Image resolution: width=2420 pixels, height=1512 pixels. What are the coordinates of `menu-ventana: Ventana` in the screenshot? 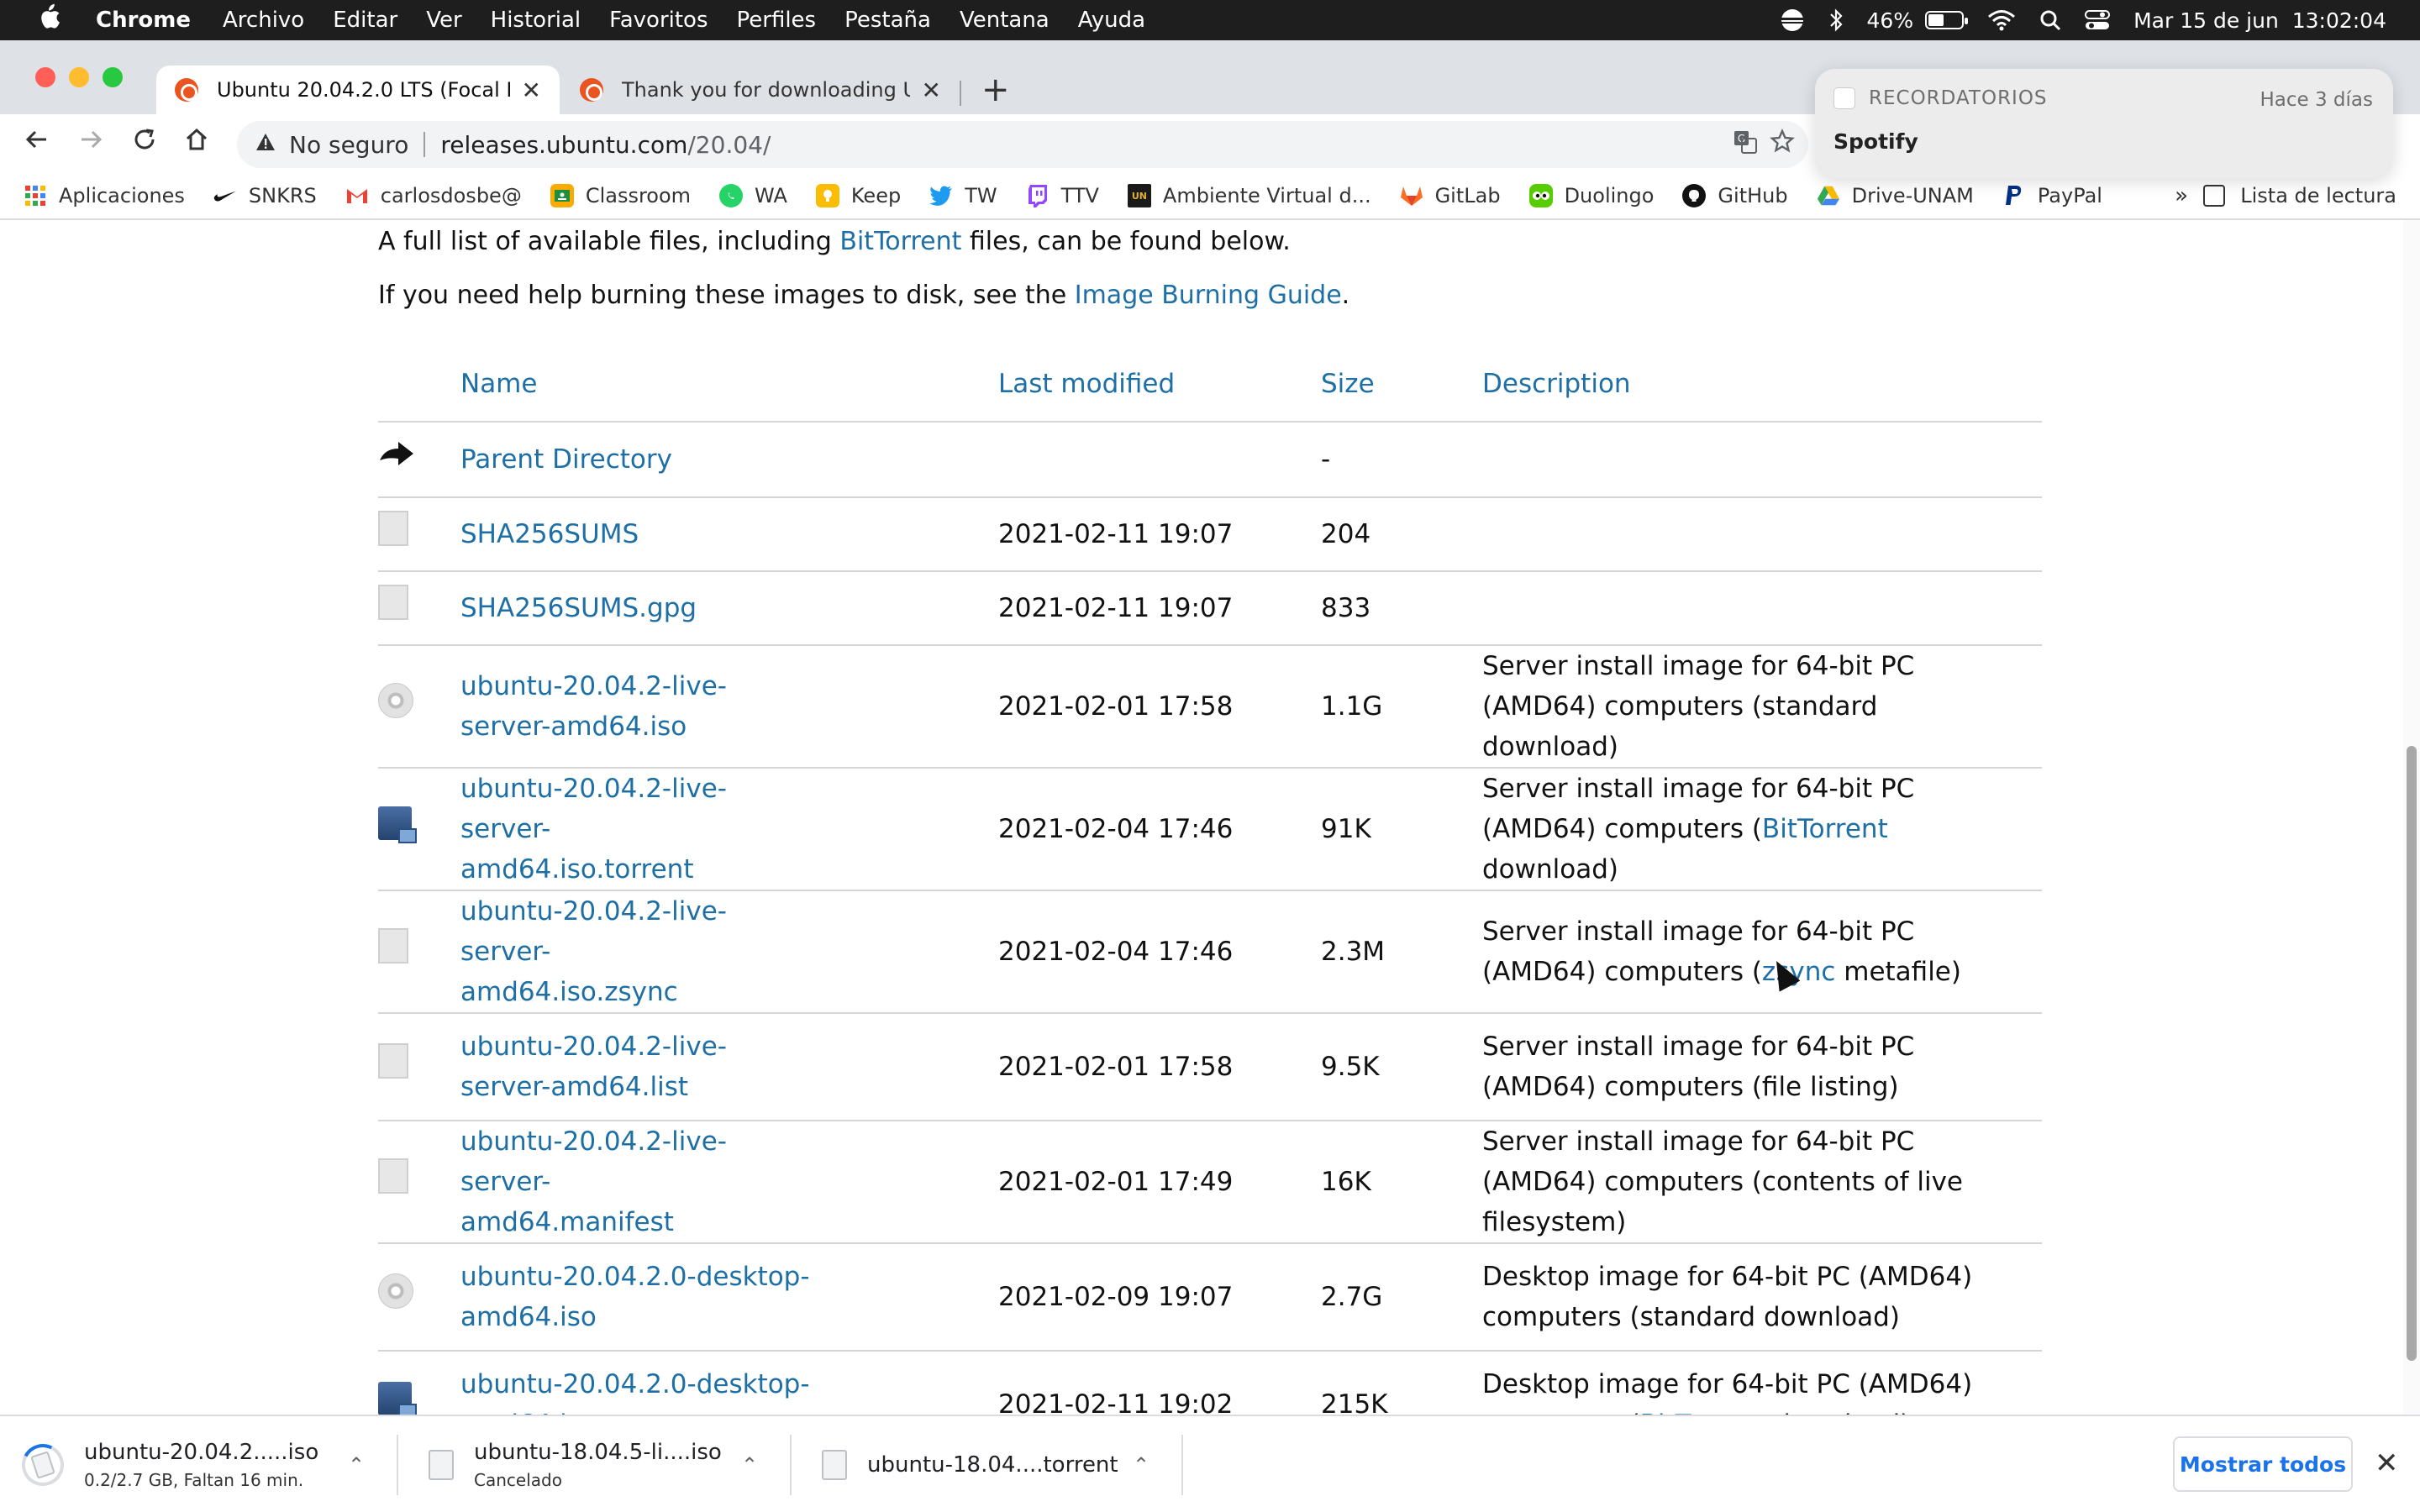 It's located at (1005, 20).